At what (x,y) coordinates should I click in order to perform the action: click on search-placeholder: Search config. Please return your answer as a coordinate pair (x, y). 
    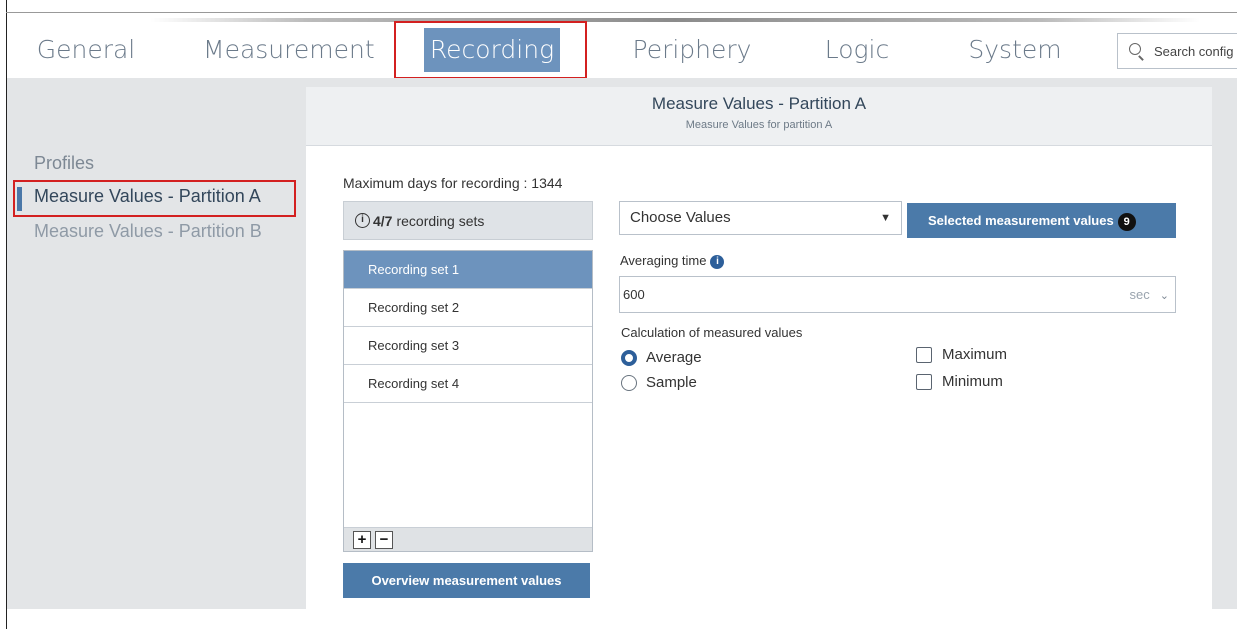
    Looking at the image, I should click on (1194, 51).